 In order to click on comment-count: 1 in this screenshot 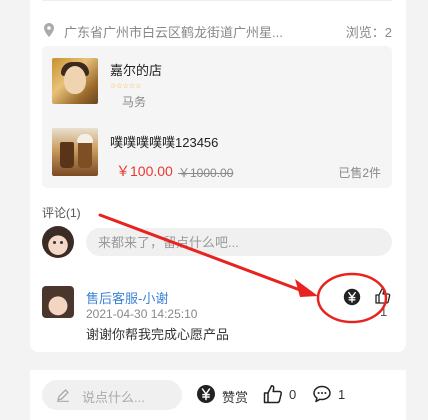, I will do `click(342, 394)`.